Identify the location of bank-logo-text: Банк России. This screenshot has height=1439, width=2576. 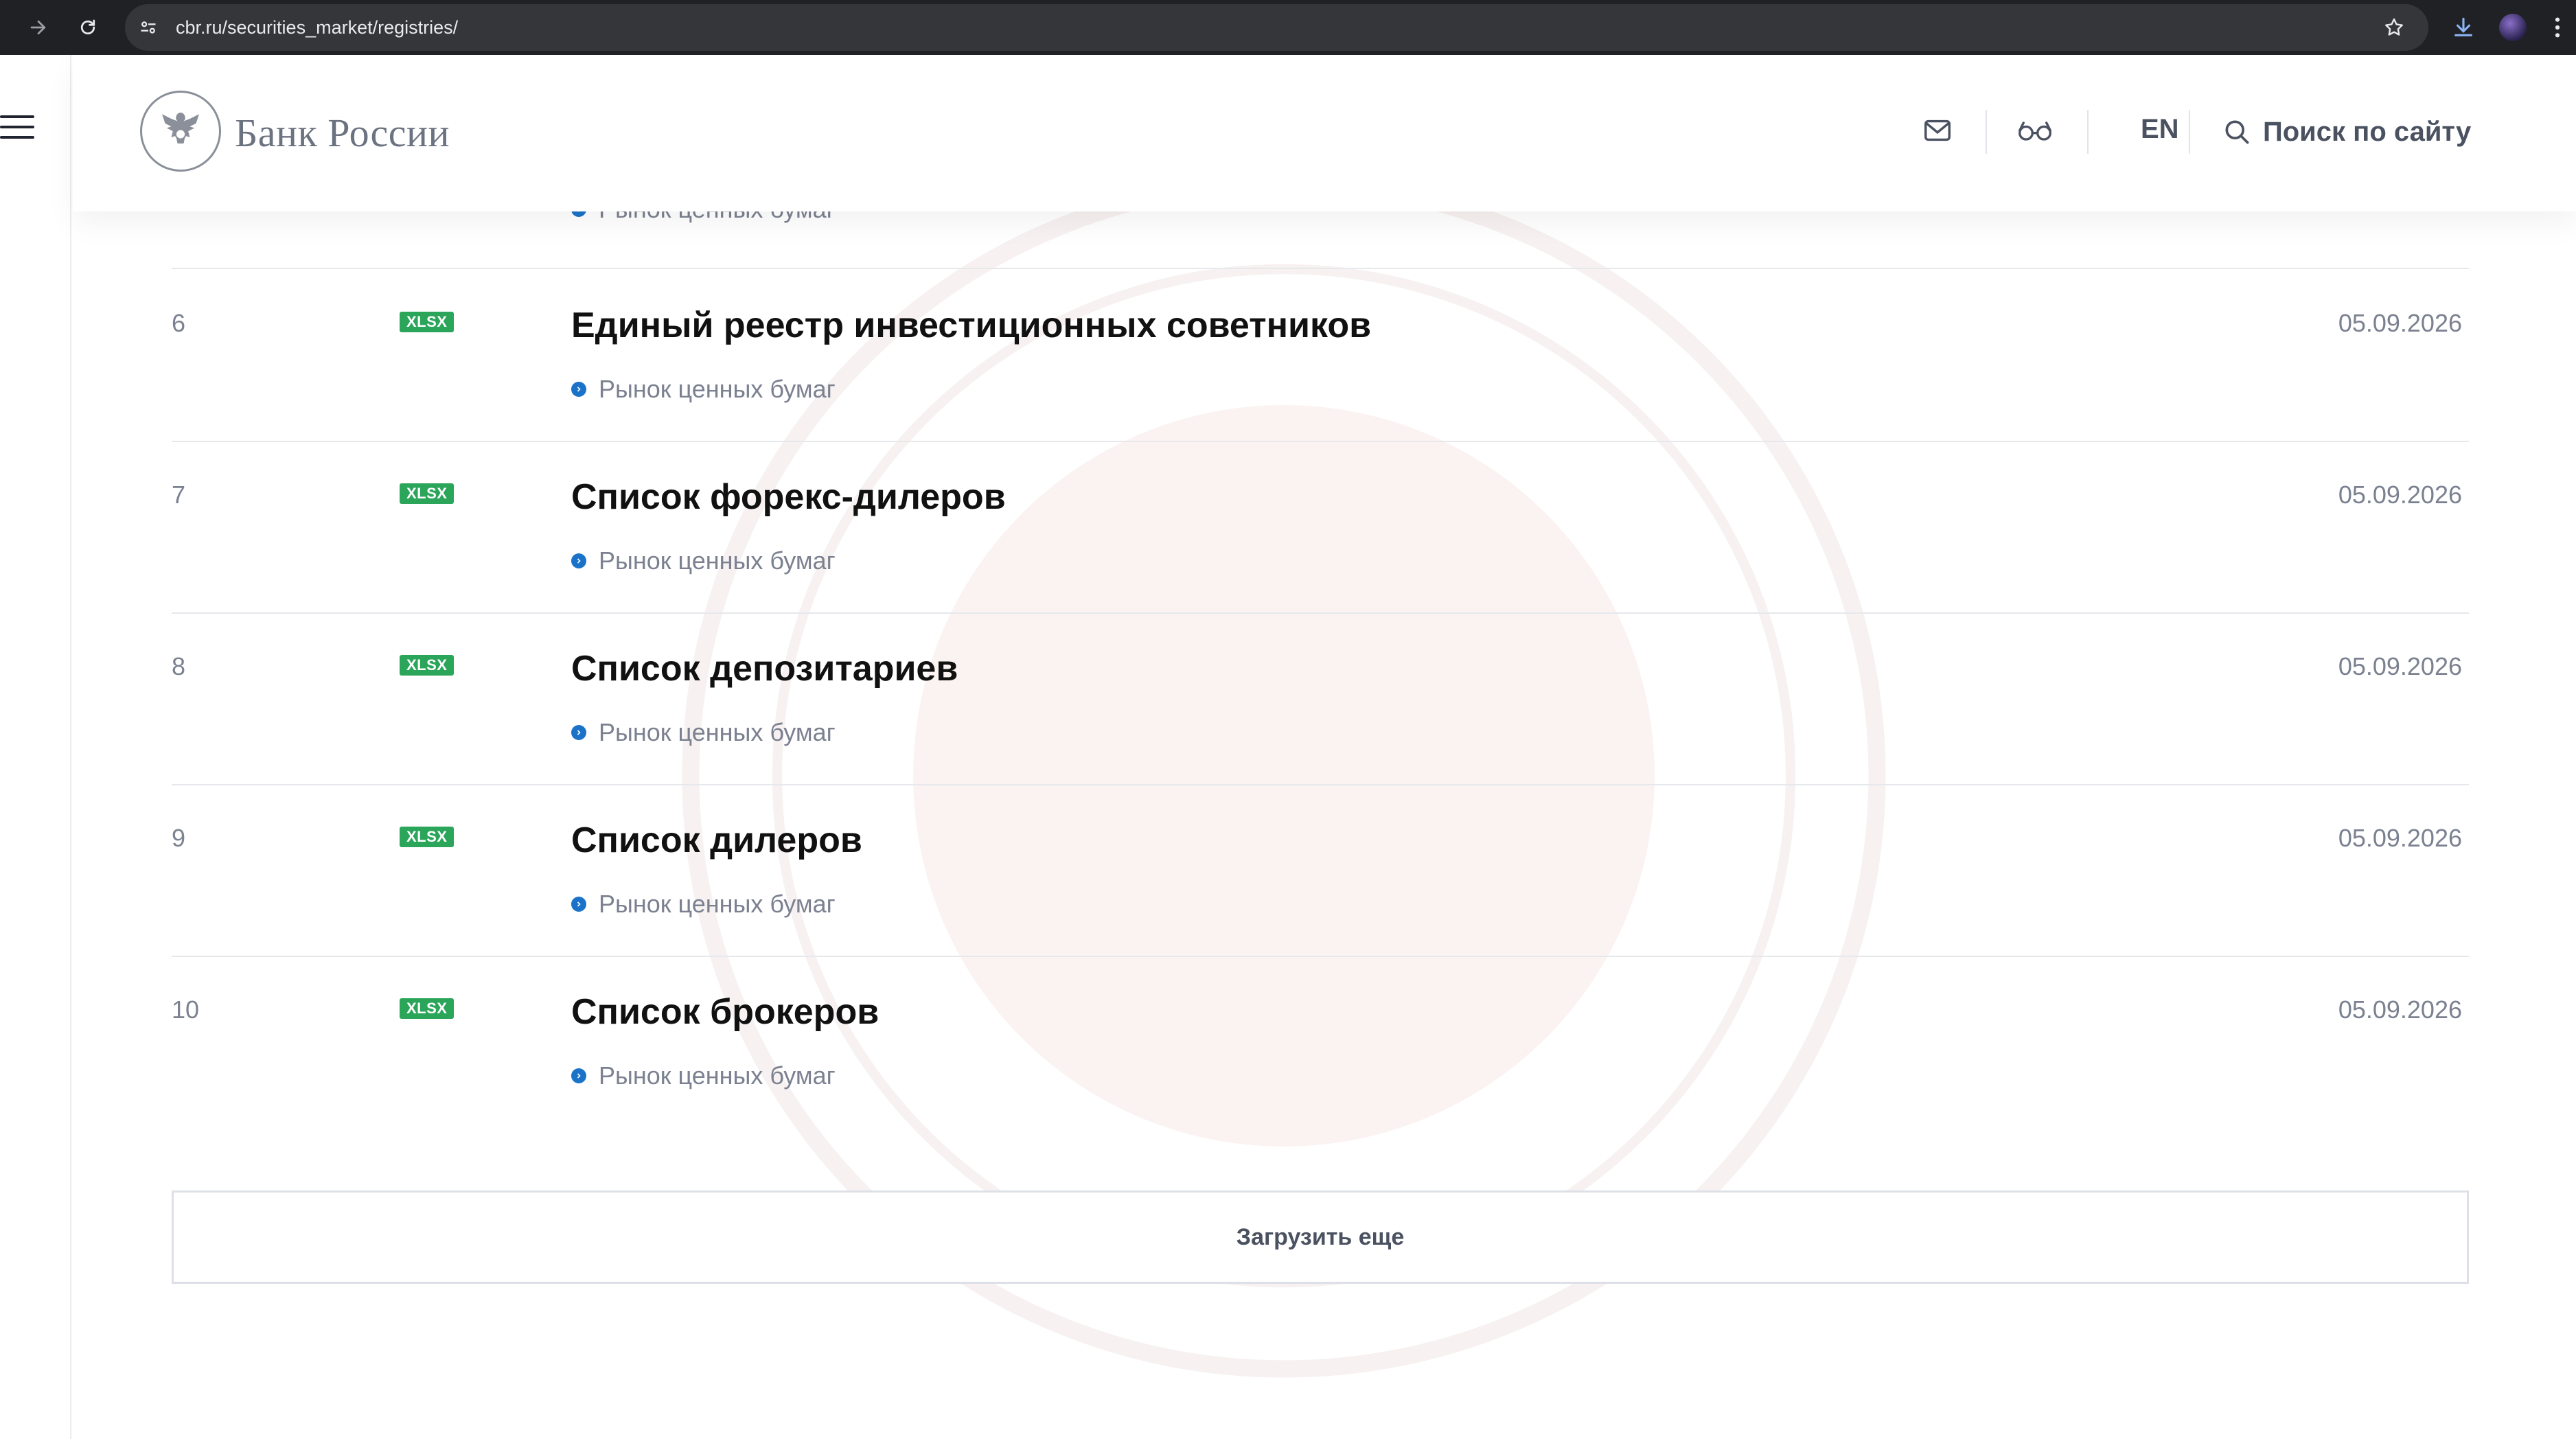
(342, 133).